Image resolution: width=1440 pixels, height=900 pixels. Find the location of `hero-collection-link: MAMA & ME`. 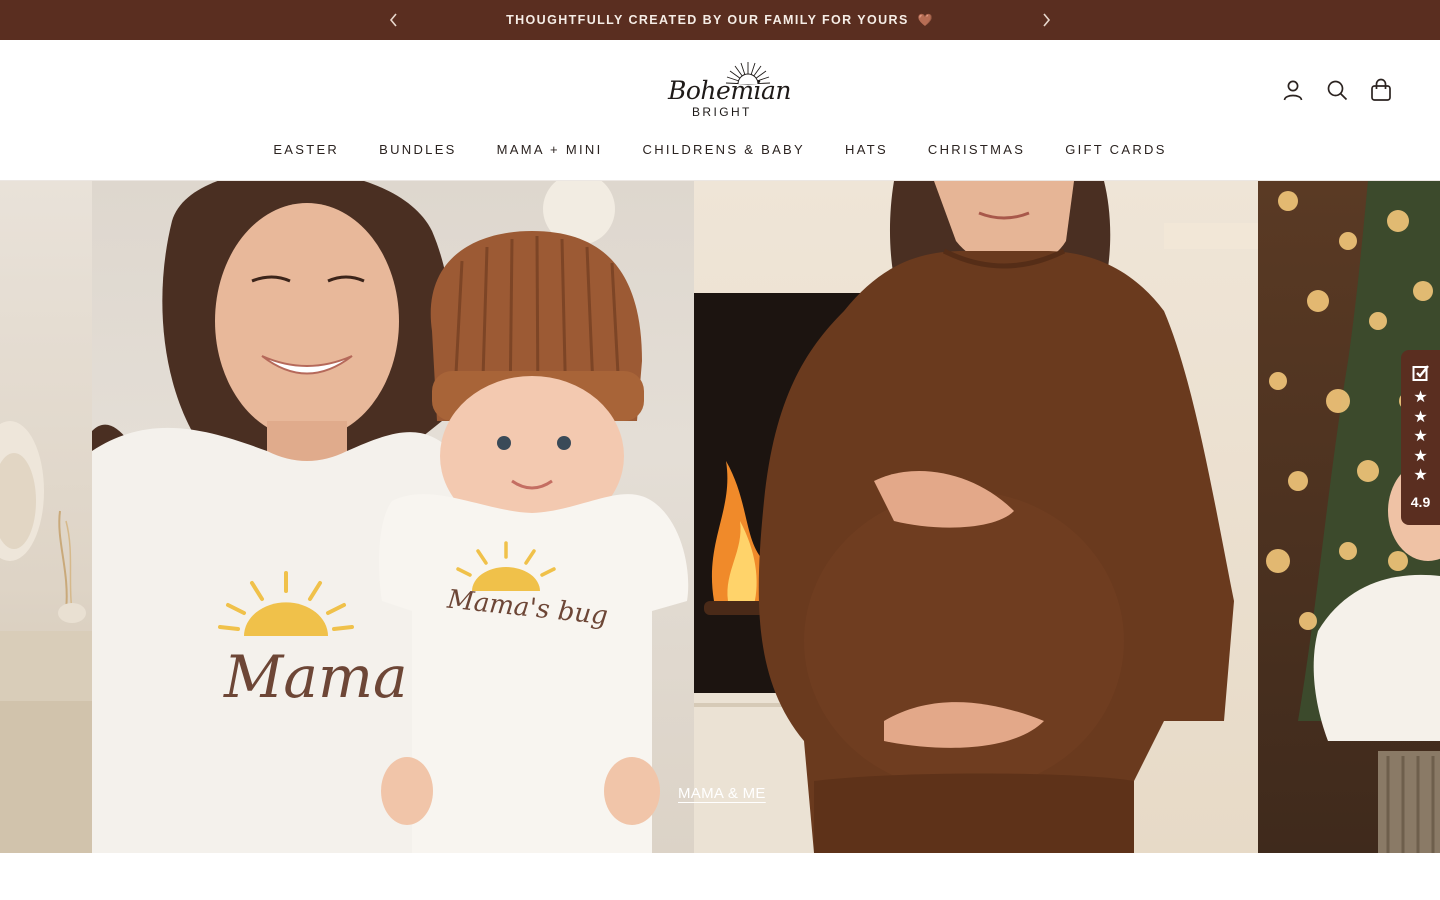

hero-collection-link: MAMA & ME is located at coordinates (722, 793).